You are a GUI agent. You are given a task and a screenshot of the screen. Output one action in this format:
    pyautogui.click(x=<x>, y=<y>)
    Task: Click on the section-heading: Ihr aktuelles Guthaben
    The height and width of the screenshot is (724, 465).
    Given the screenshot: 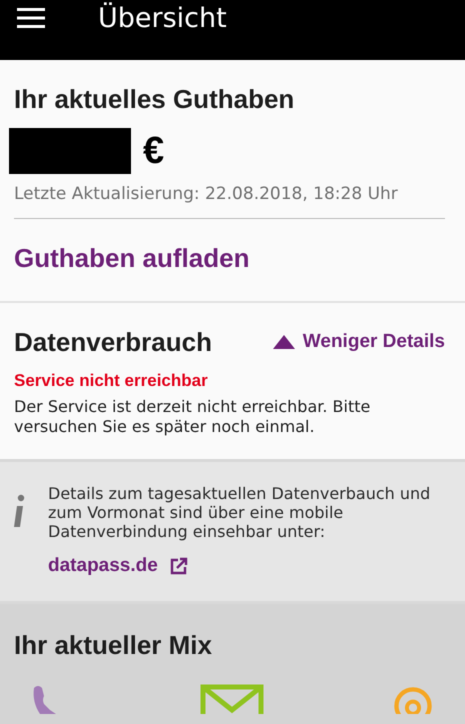 What is the action you would take?
    pyautogui.click(x=155, y=99)
    